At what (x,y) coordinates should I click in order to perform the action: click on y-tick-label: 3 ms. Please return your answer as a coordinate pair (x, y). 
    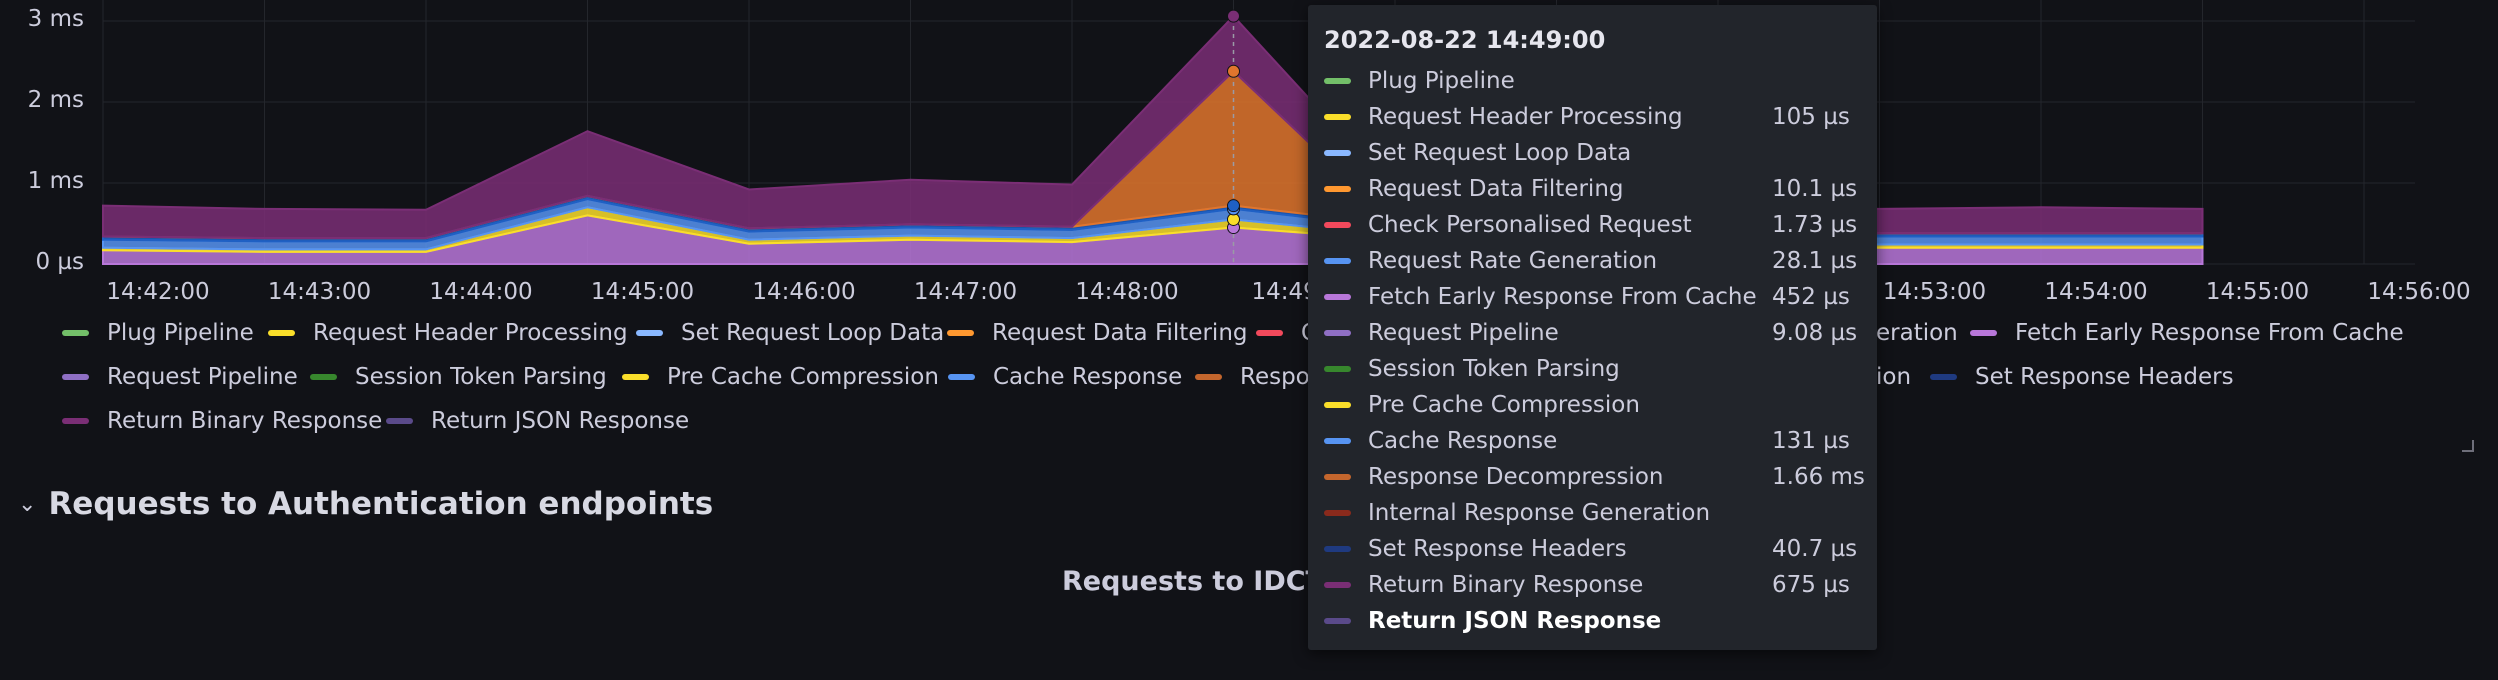
    Looking at the image, I should click on (55, 19).